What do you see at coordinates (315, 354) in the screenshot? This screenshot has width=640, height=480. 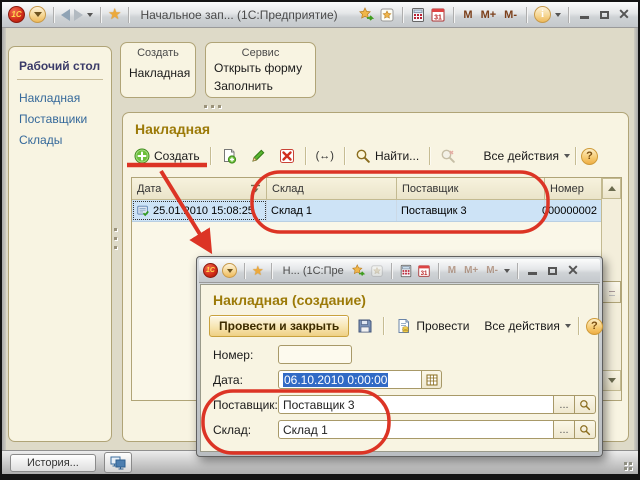 I see `number-input` at bounding box center [315, 354].